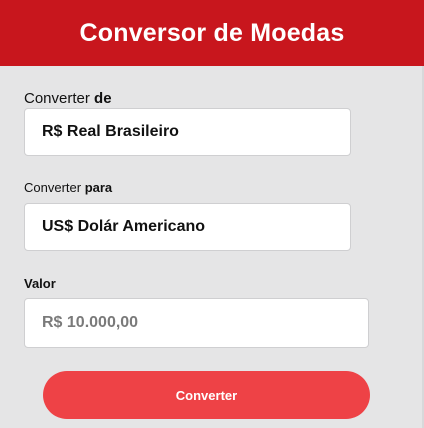 The width and height of the screenshot is (424, 428). What do you see at coordinates (196, 323) in the screenshot?
I see `amount-input: R$ 10.000,00` at bounding box center [196, 323].